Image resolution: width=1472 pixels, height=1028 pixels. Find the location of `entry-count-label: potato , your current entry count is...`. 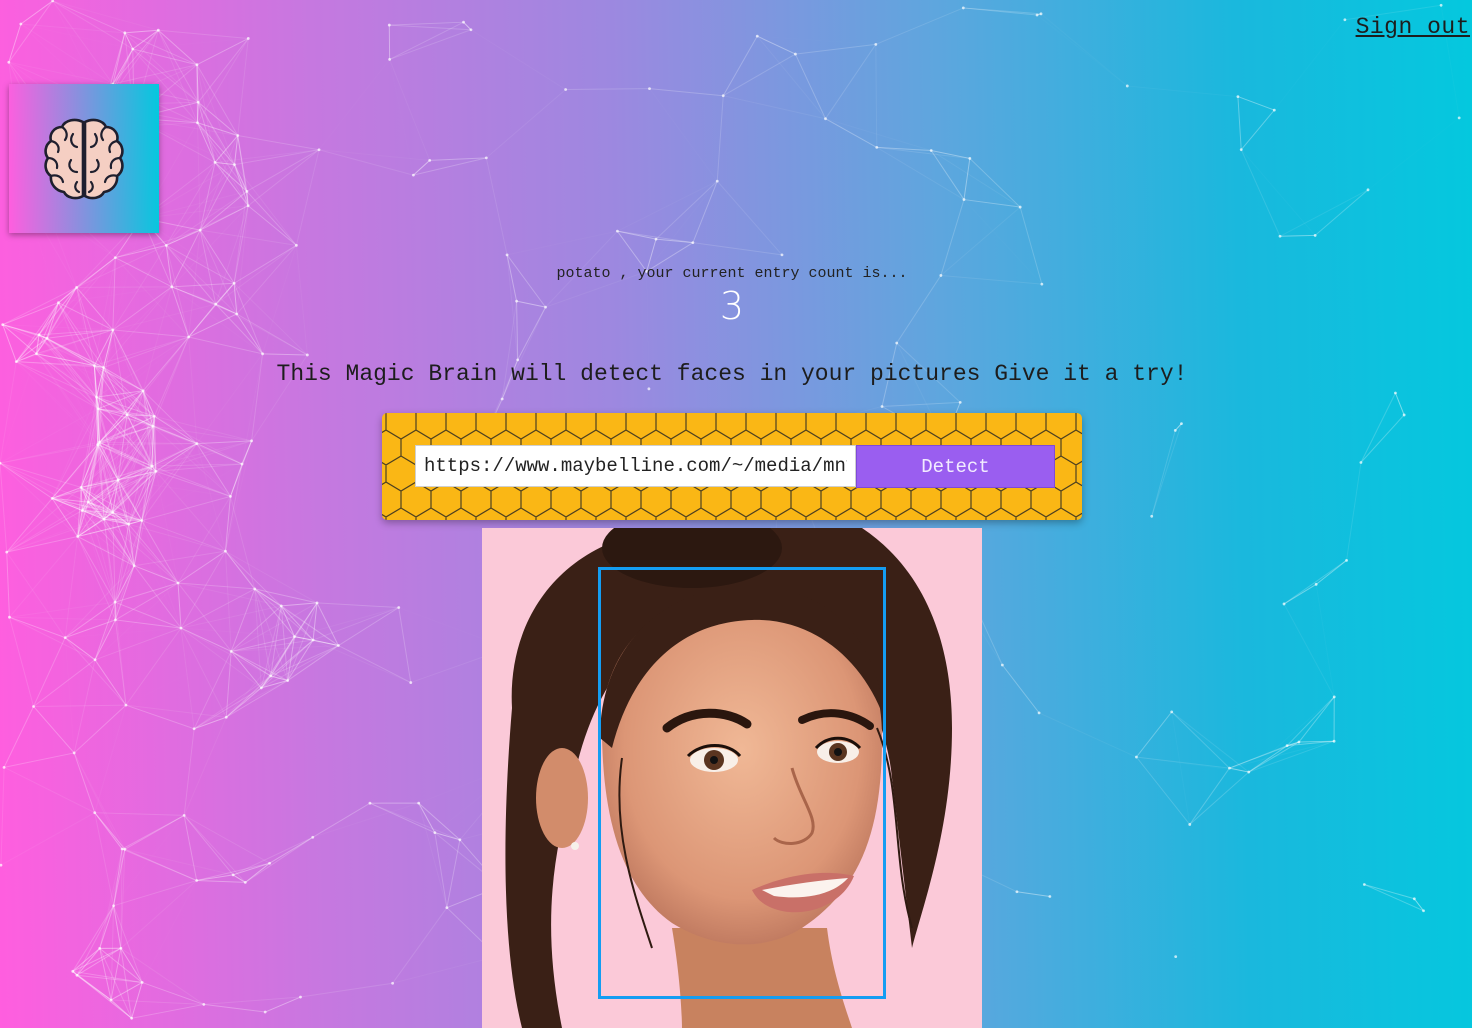

entry-count-label: potato , your current entry count is... is located at coordinates (732, 273).